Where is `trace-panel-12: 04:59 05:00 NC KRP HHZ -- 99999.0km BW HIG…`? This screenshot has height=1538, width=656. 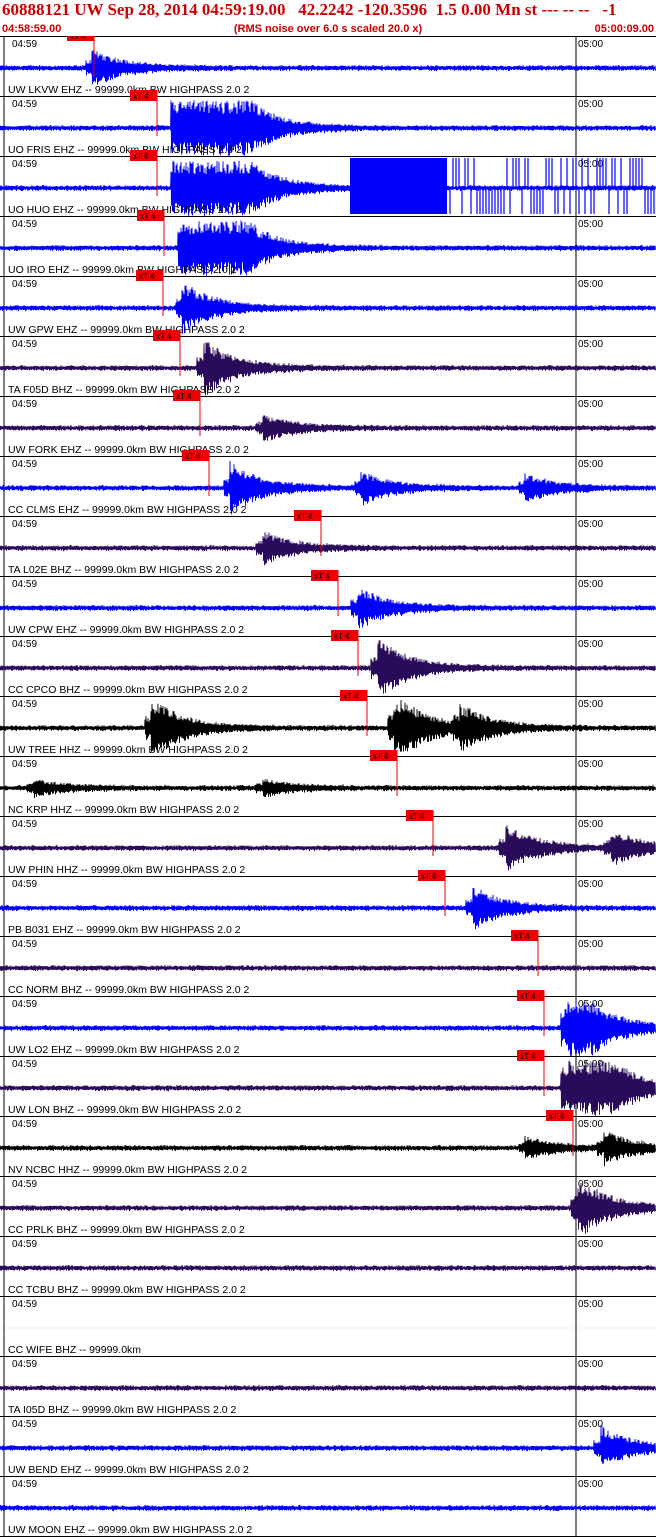
trace-panel-12: 04:59 05:00 NC KRP HHZ -- 99999.0km BW HIG… is located at coordinates (328, 783).